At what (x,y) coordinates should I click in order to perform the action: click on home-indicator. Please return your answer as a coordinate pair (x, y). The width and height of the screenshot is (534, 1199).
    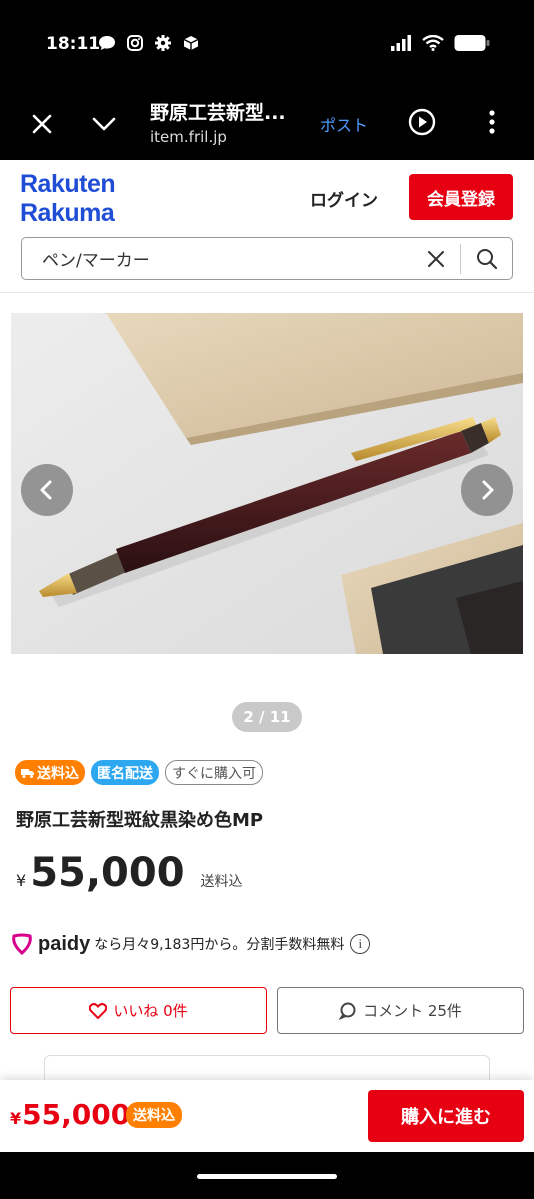
    Looking at the image, I should click on (267, 1176).